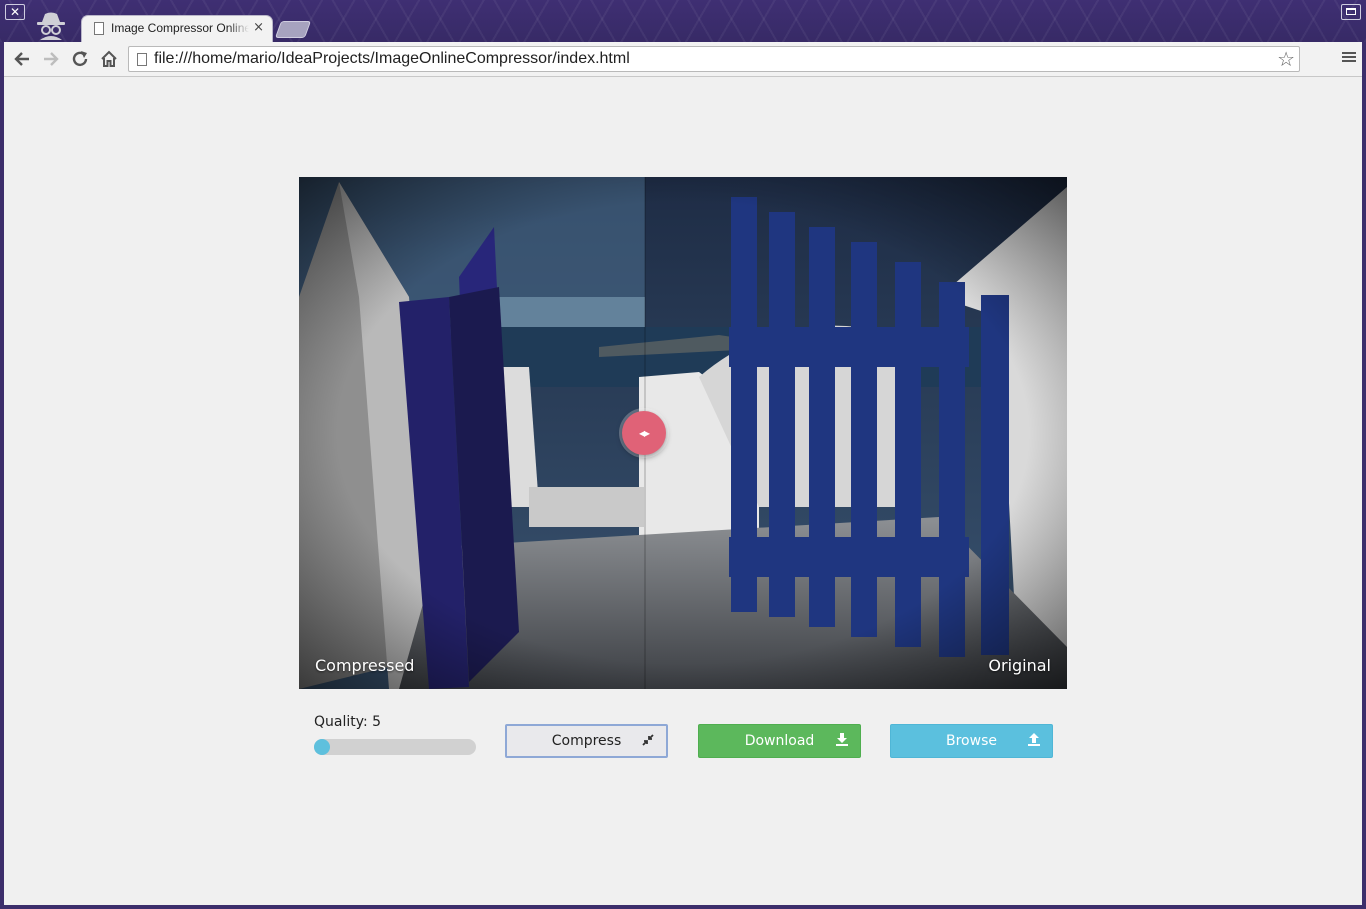  I want to click on browse-button: Browse, so click(971, 741).